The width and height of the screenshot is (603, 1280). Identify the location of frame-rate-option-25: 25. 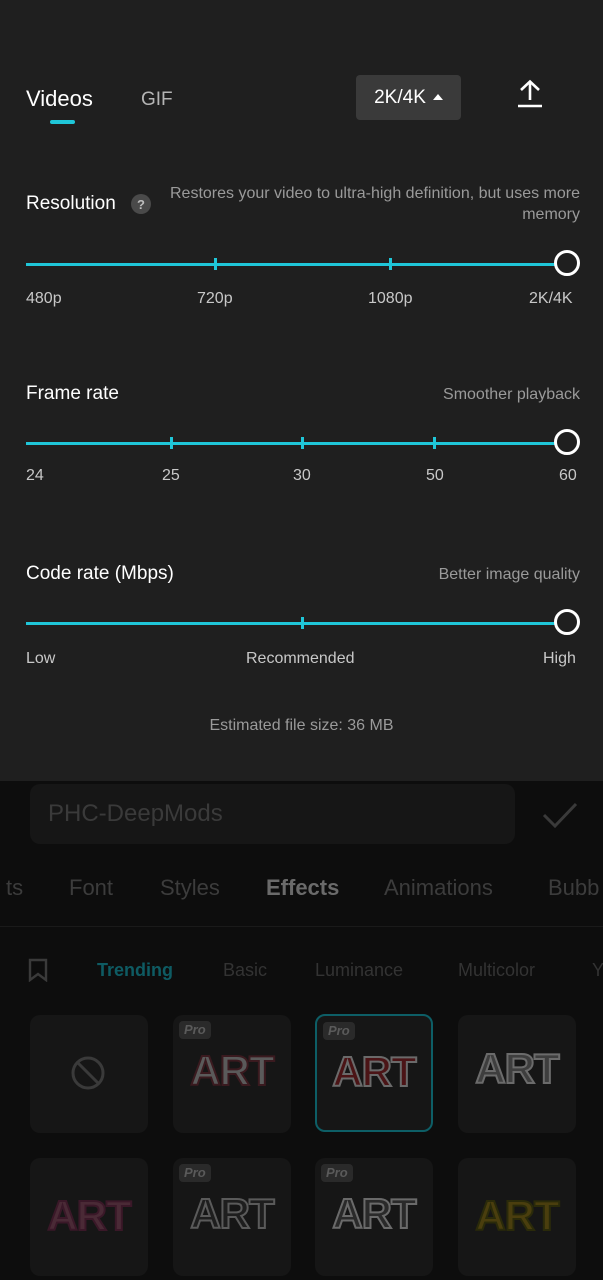
(171, 476).